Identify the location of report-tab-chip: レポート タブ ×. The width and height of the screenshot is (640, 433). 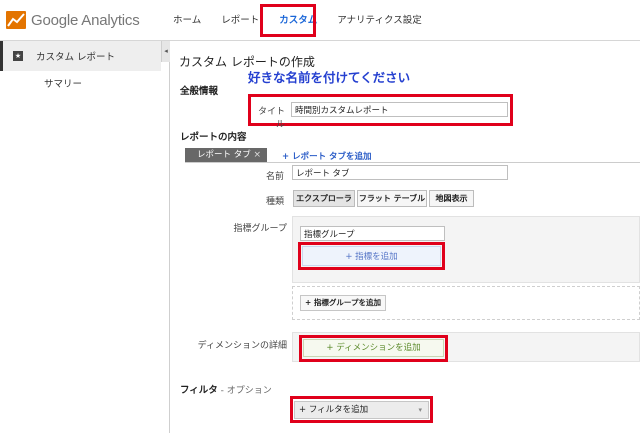
(226, 155).